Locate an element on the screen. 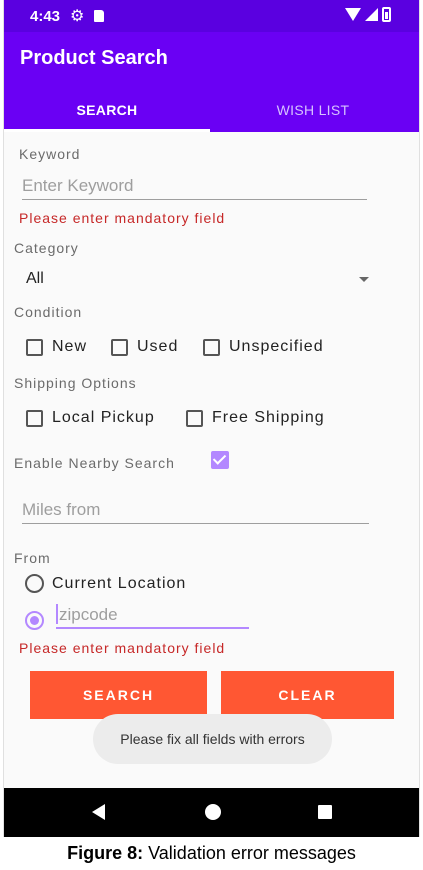 Image resolution: width=423 pixels, height=870 pixels. condition-used-checkbox: Used is located at coordinates (144, 347).